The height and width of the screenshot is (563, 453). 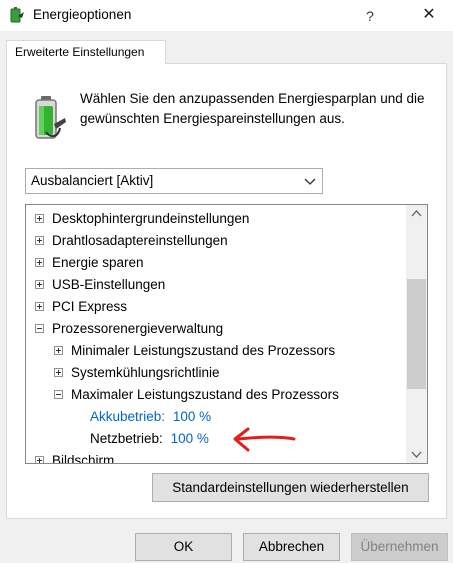 I want to click on power-plan-select: Ausbalanciert [Aktiv], so click(x=174, y=181).